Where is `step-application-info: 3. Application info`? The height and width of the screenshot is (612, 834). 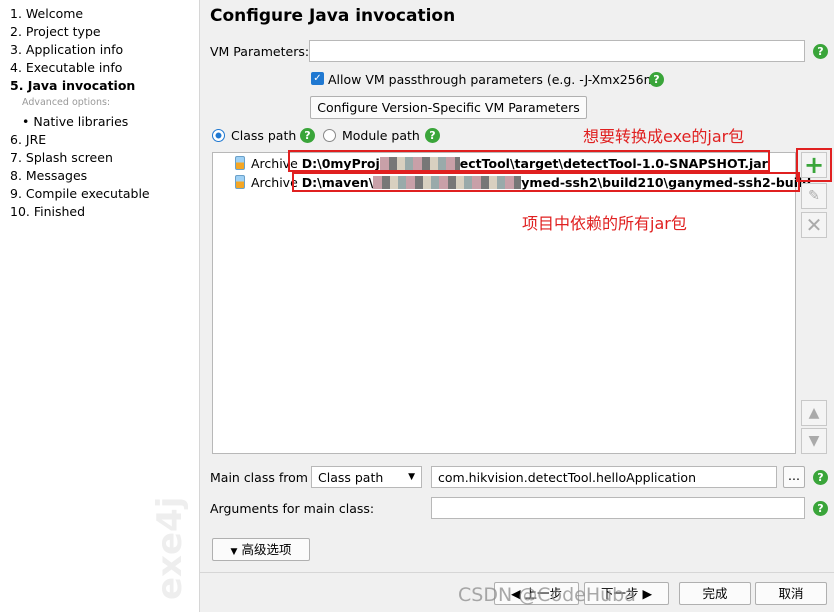 step-application-info: 3. Application info is located at coordinates (66, 49).